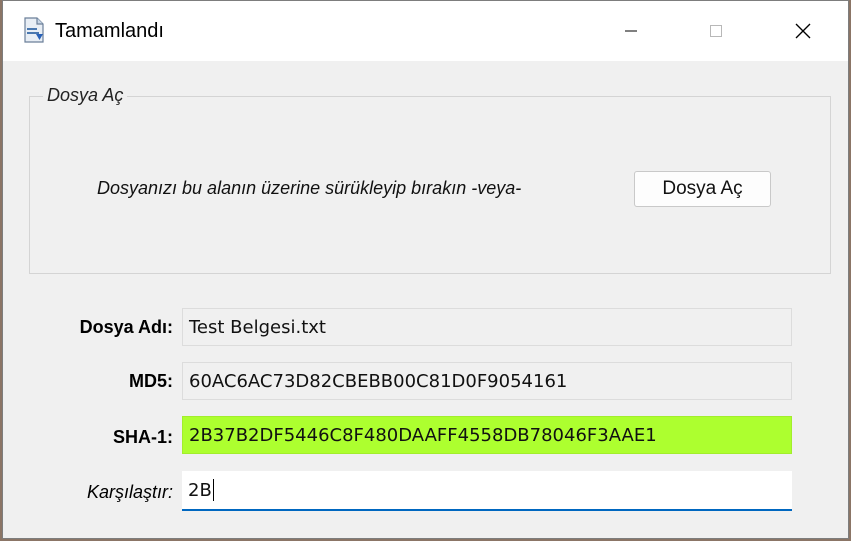  Describe the element at coordinates (200, 490) in the screenshot. I see `compare-value: 2B` at that location.